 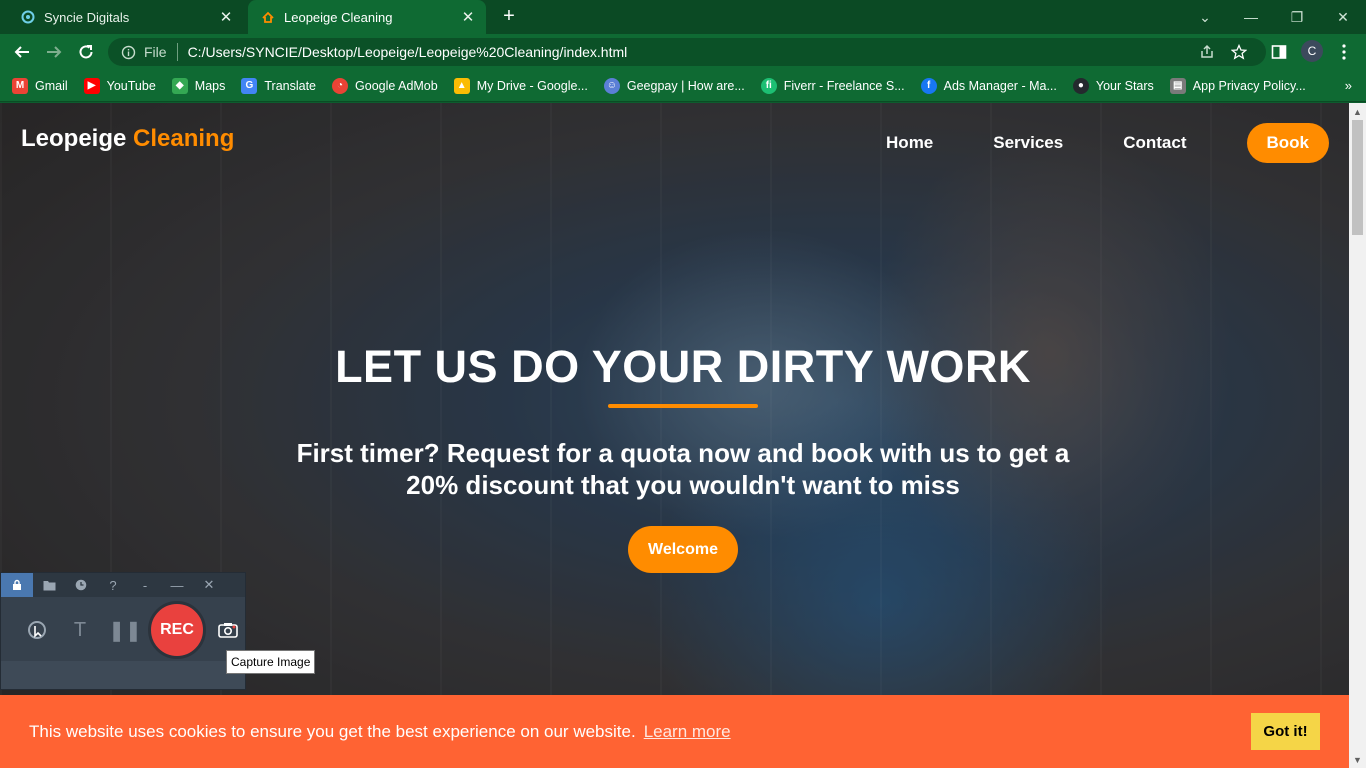 What do you see at coordinates (128, 52) in the screenshot?
I see `info-icon` at bounding box center [128, 52].